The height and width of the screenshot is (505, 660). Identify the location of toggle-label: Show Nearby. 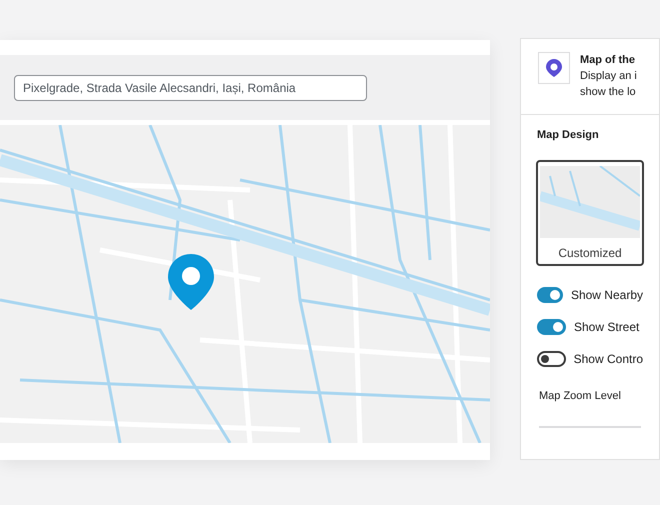
(606, 295).